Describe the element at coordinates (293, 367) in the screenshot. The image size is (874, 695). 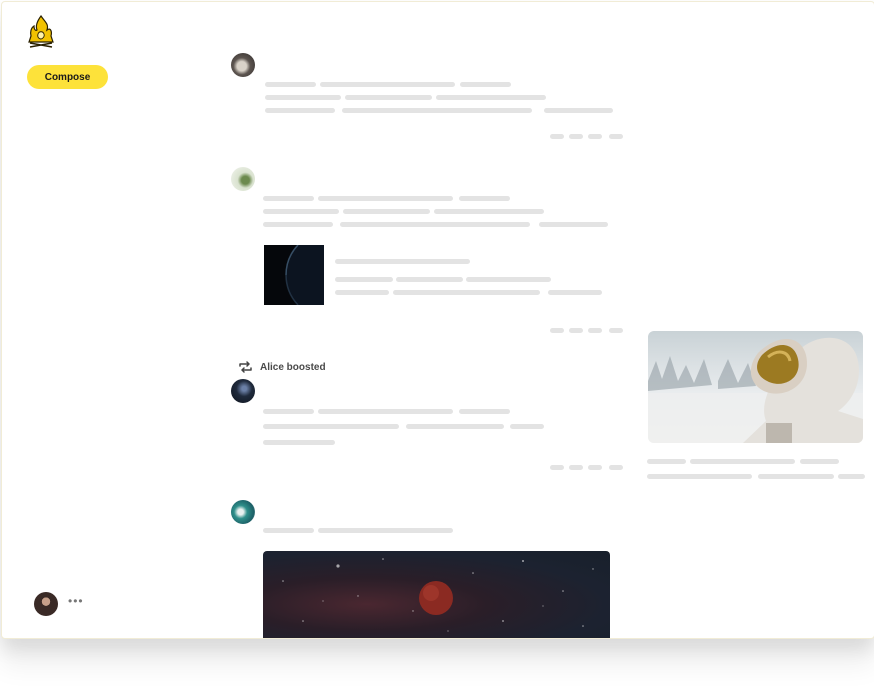
I see `boost-label: Alice boosted` at that location.